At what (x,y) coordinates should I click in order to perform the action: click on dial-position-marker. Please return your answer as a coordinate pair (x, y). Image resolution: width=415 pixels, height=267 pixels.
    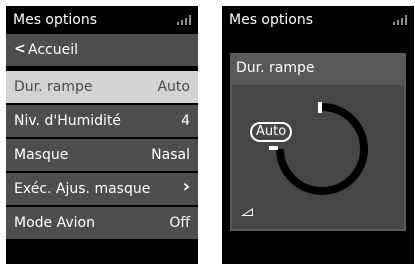
    Looking at the image, I should click on (273, 148).